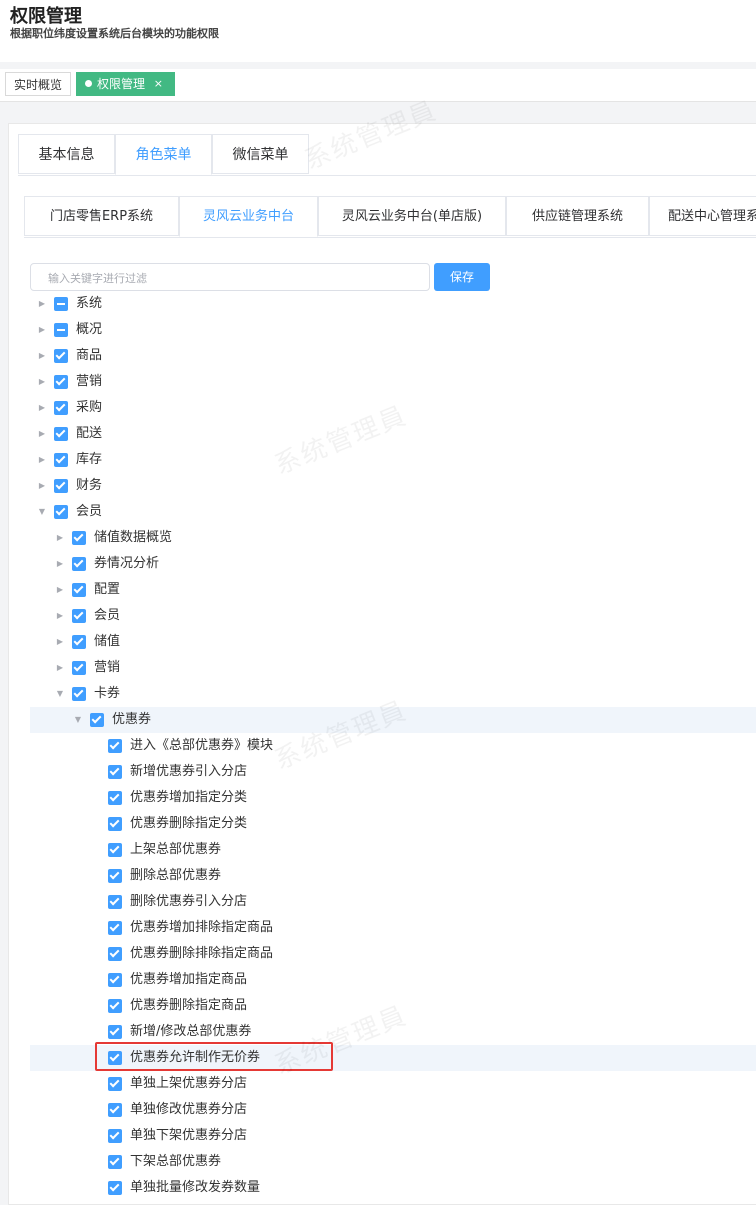 Image resolution: width=756 pixels, height=1205 pixels. What do you see at coordinates (393, 1084) in the screenshot?
I see `tree-node: 单独上架优惠券分店` at bounding box center [393, 1084].